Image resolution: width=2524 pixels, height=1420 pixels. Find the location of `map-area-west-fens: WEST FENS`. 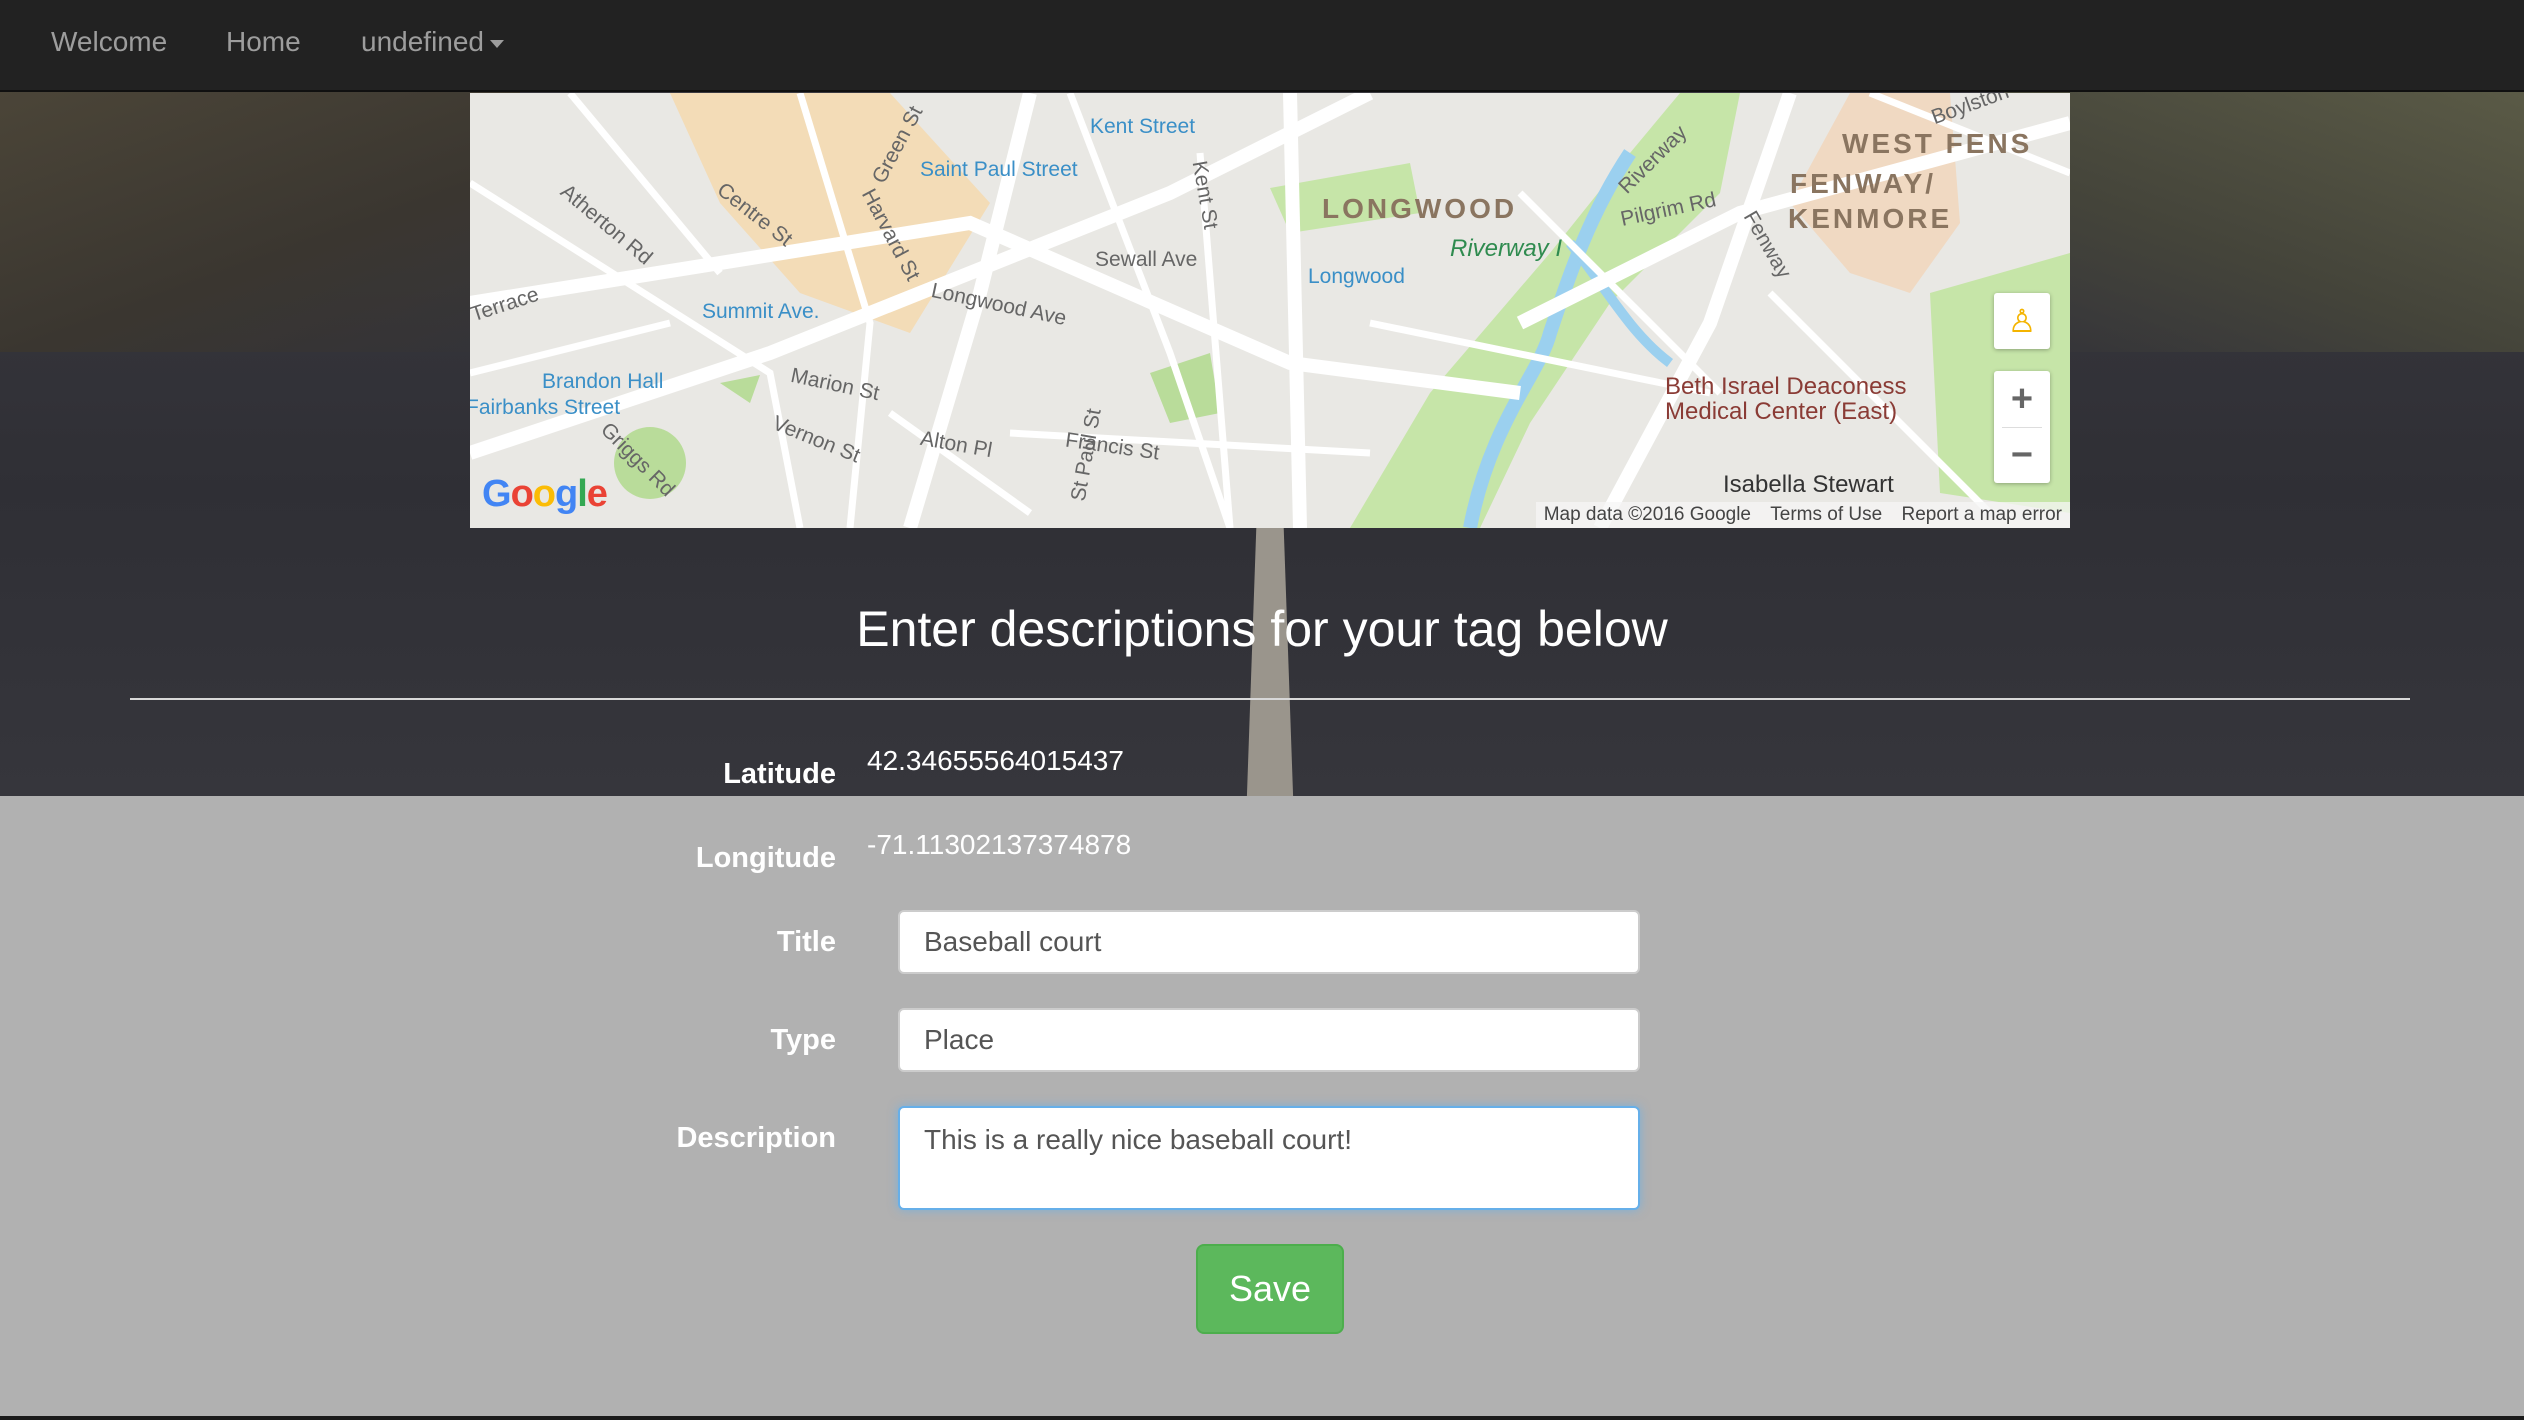

map-area-west-fens: WEST FENS is located at coordinates (1937, 143).